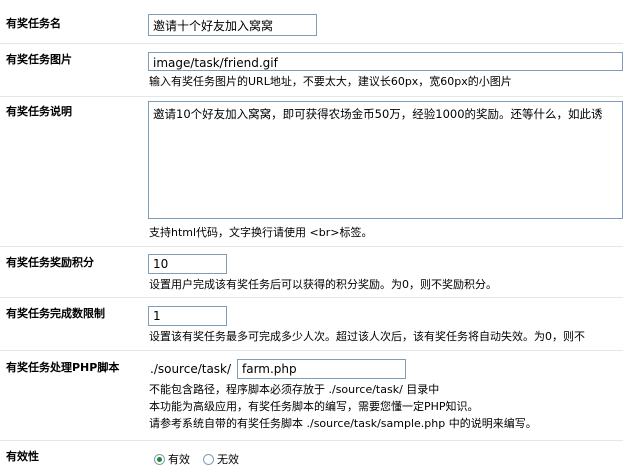  What do you see at coordinates (232, 25) in the screenshot?
I see `task-name-input` at bounding box center [232, 25].